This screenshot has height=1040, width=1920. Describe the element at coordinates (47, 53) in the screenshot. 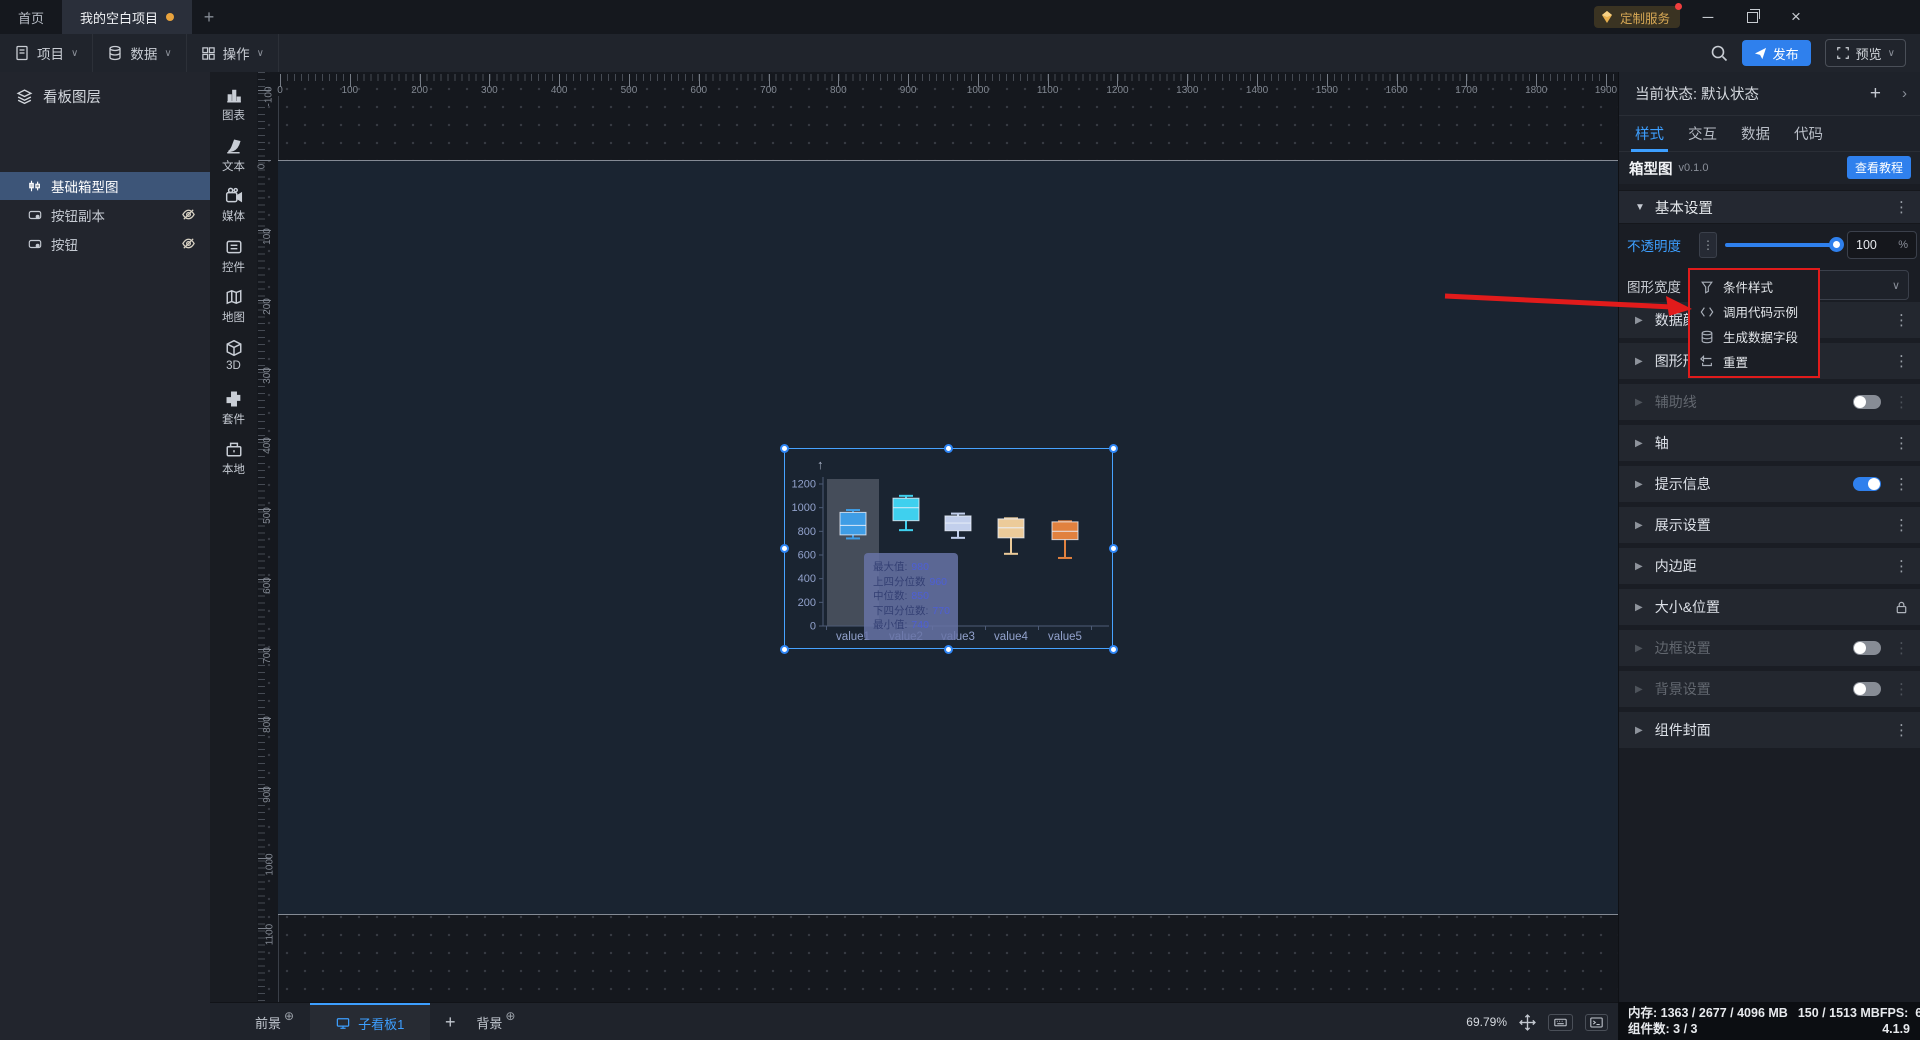

I see `toolbar-menu-项目: 项目 ∨` at that location.